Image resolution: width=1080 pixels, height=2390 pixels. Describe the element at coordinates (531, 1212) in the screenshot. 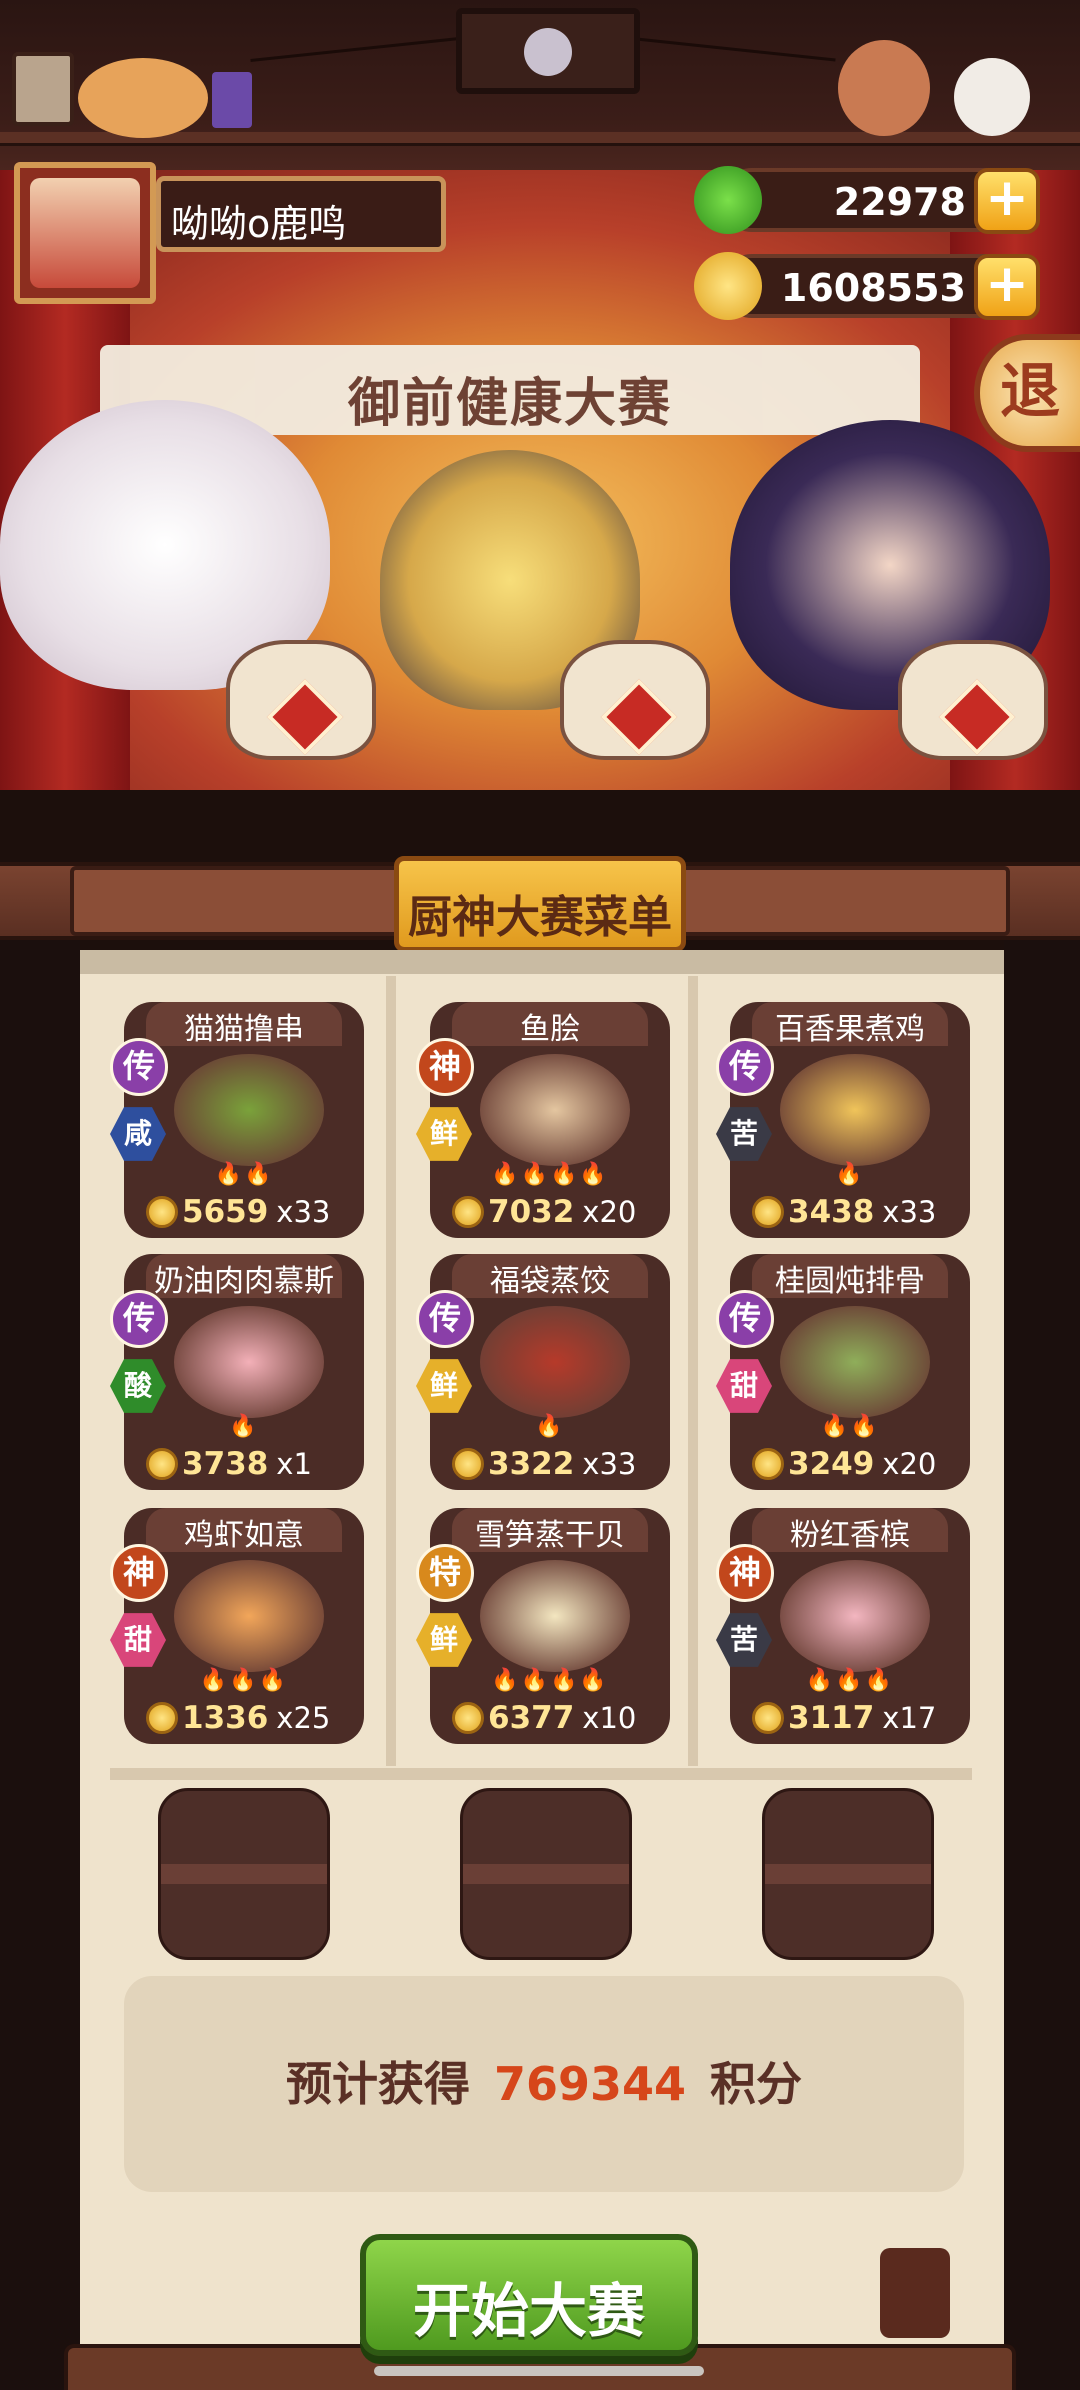

I see `dish-price: 7032` at that location.